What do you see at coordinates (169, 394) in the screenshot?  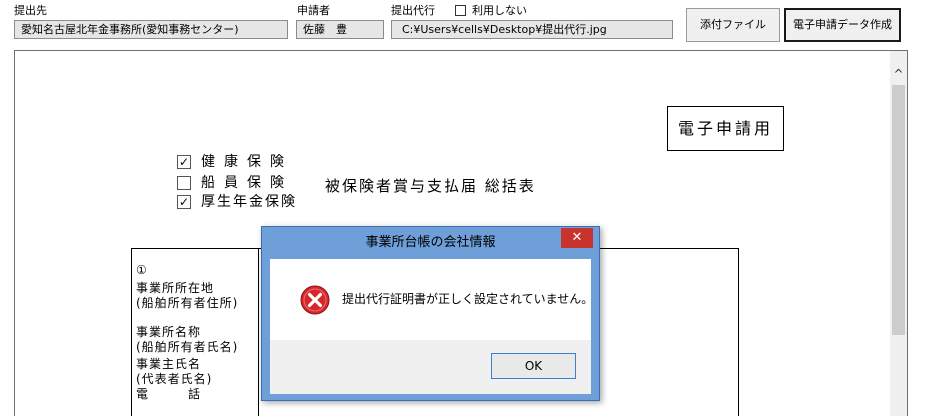 I see `phone-label: 電 話` at bounding box center [169, 394].